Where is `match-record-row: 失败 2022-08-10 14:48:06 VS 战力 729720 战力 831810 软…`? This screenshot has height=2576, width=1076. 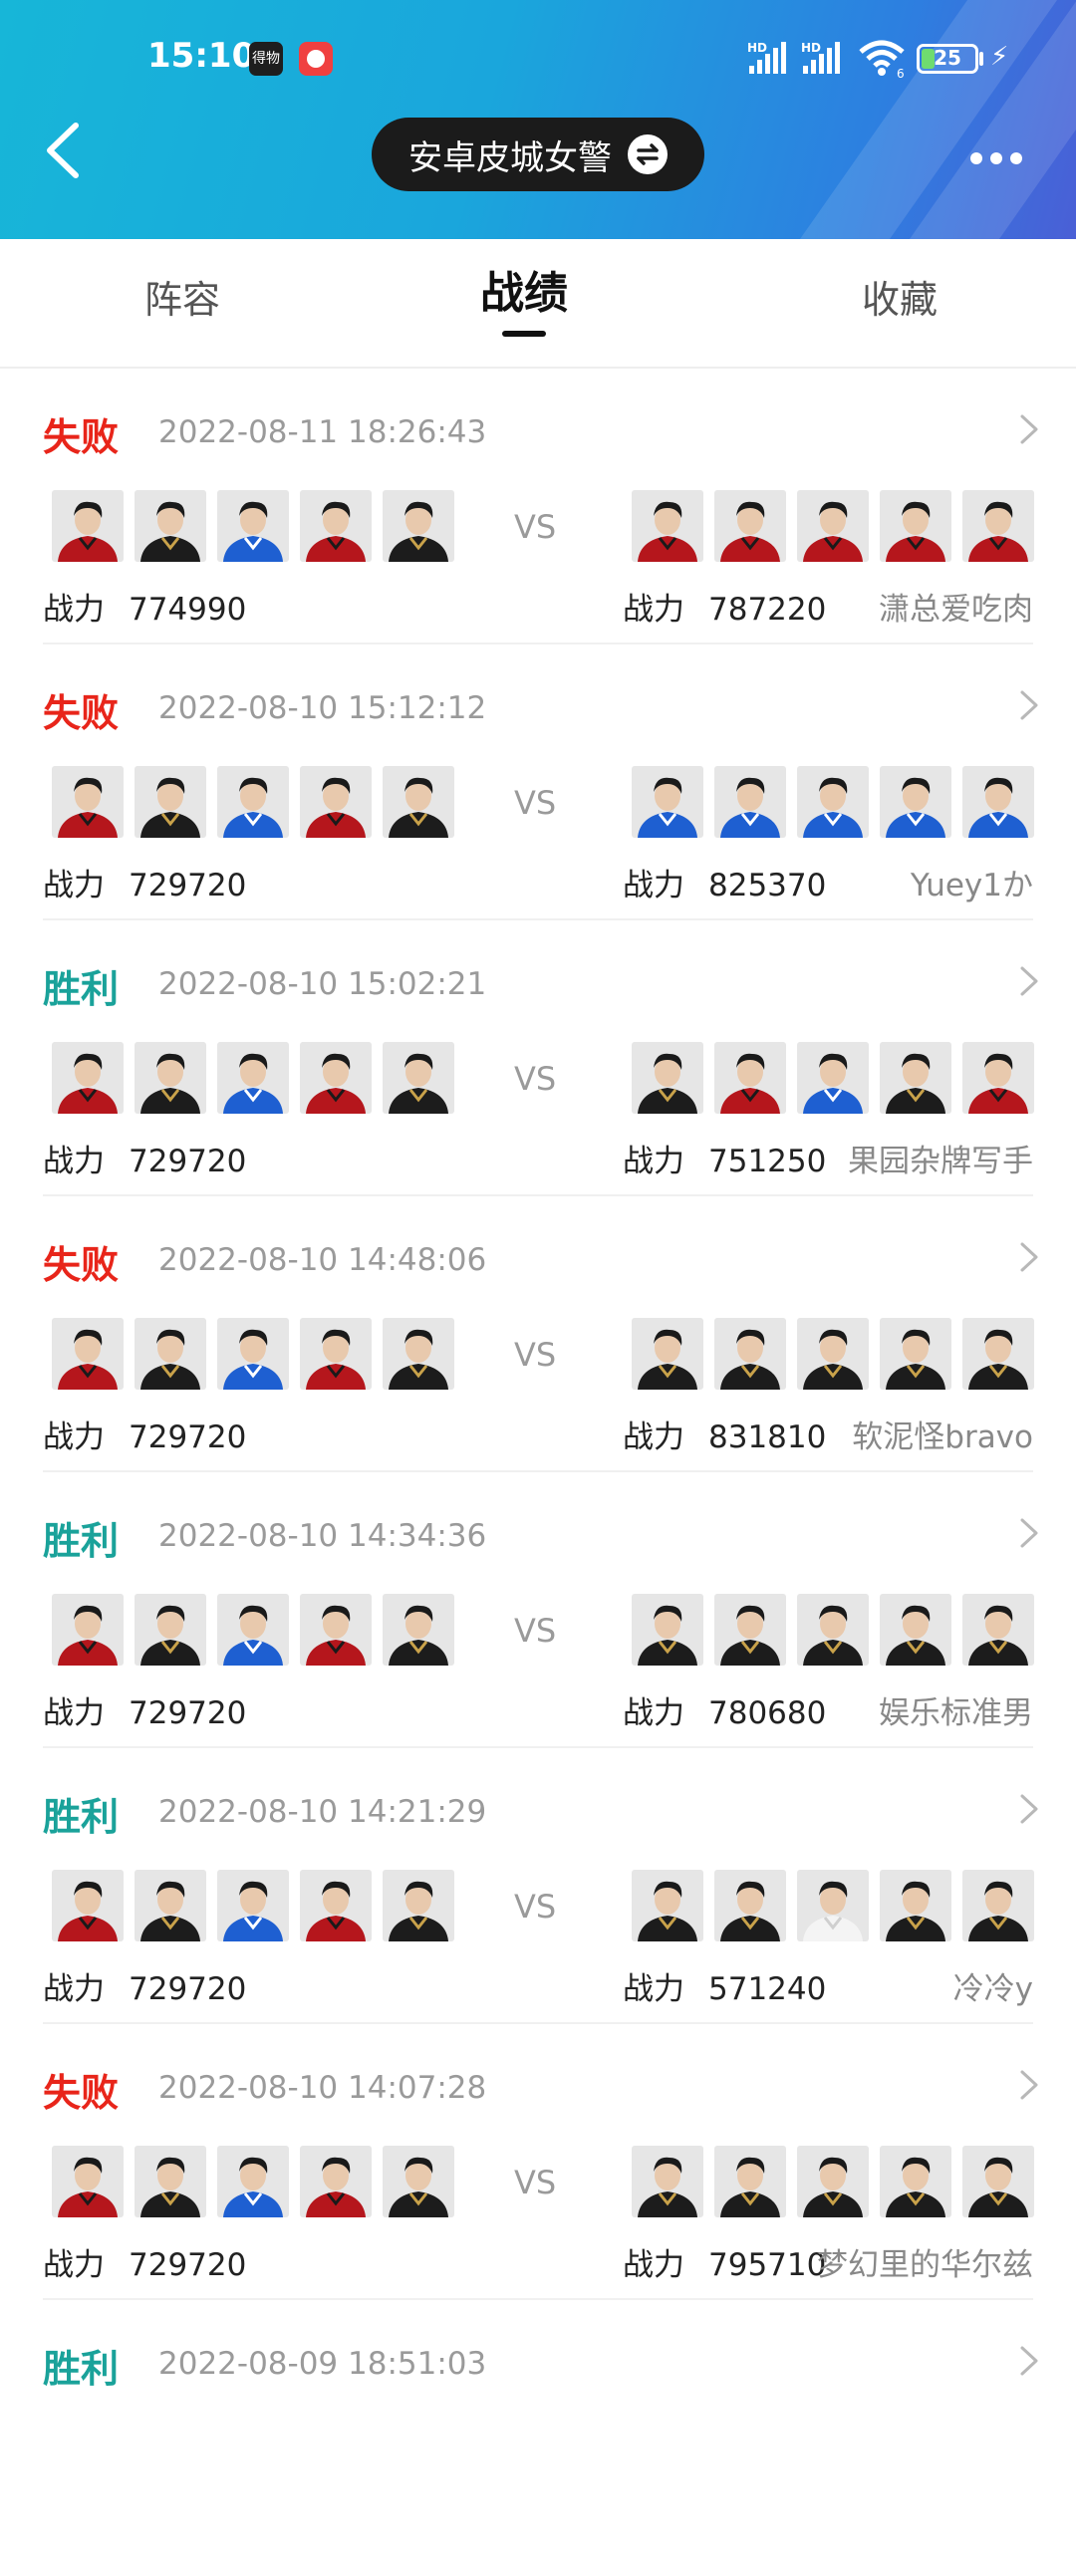
match-record-row: 失败 2022-08-10 14:48:06 VS 战力 729720 战力 831810 软… is located at coordinates (538, 1334).